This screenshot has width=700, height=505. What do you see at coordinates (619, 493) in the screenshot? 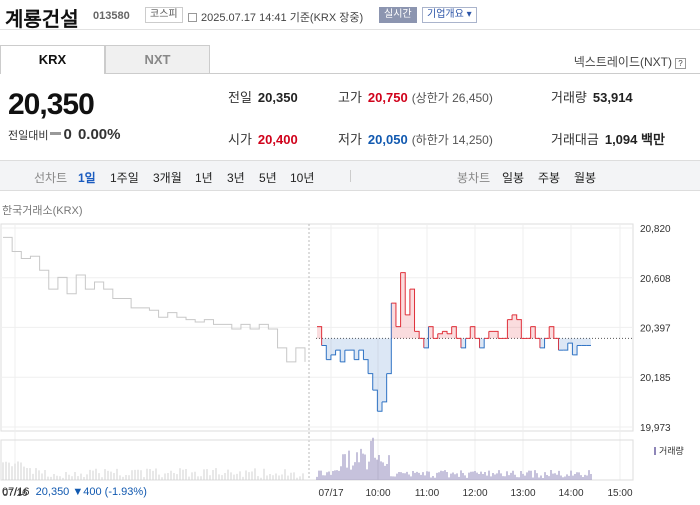
I see `x-tick-label: 15:00` at bounding box center [619, 493].